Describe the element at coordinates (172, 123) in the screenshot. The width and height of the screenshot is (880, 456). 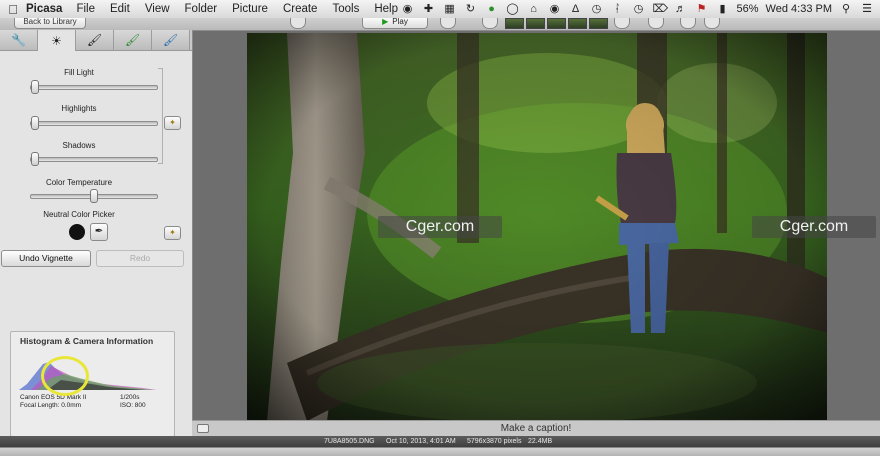
I see `auto-highlights-wand-icon: ✦` at that location.